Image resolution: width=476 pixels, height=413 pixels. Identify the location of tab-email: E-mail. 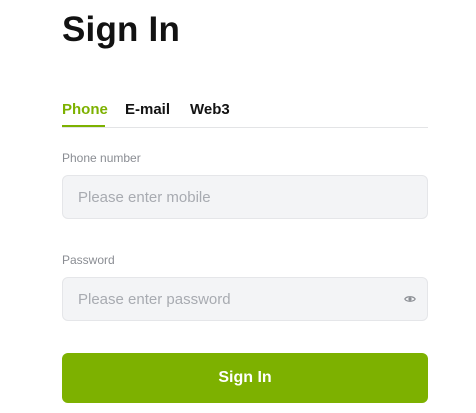
(147, 113).